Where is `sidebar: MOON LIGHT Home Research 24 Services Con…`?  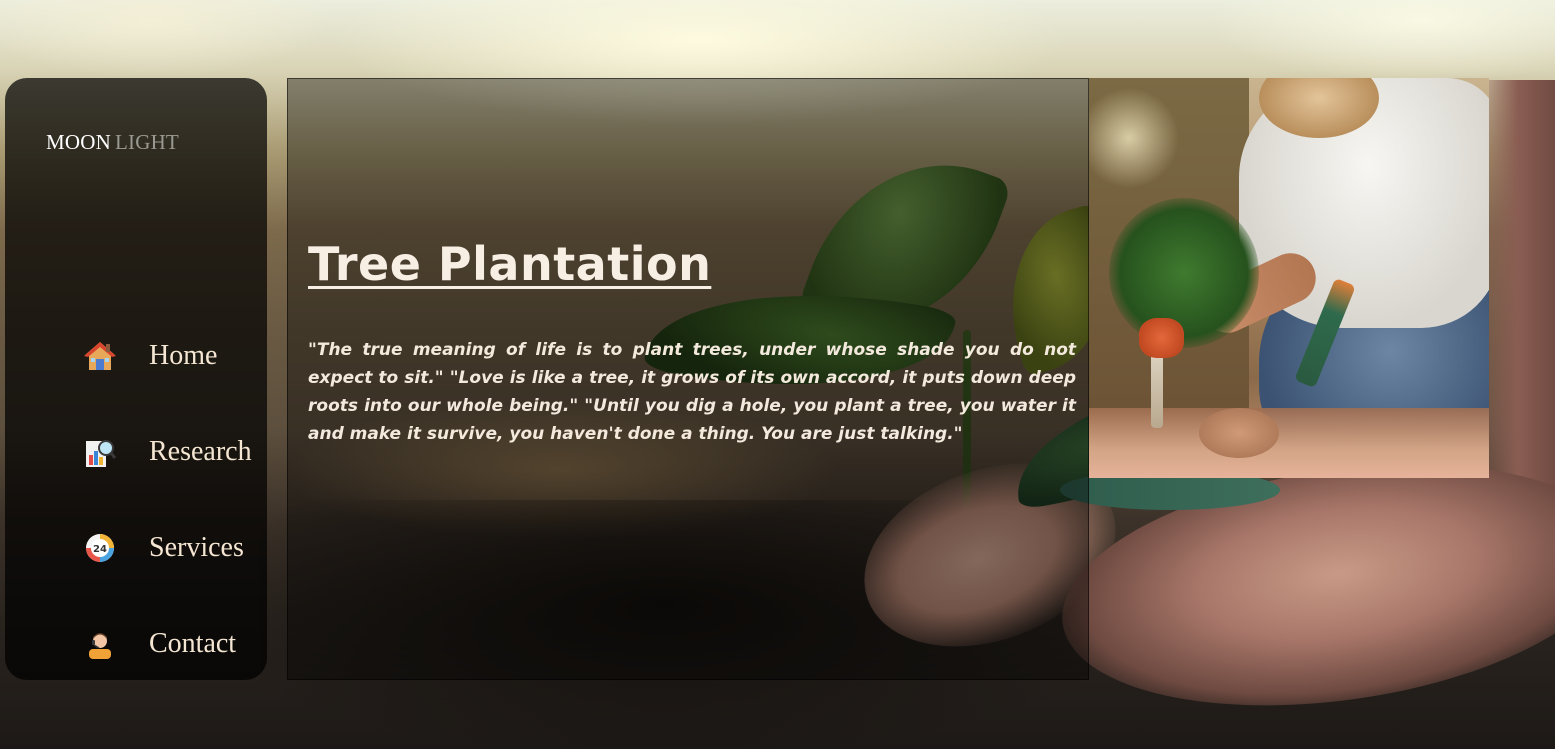
sidebar: MOON LIGHT Home Research 24 Services Con… is located at coordinates (136, 379).